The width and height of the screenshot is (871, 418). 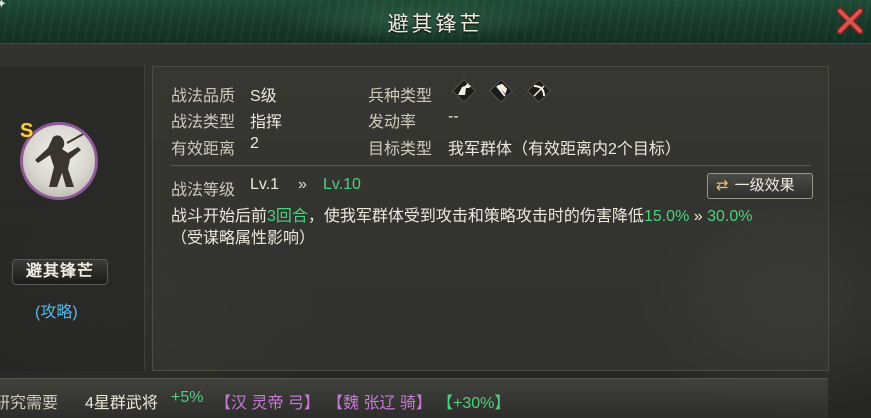 What do you see at coordinates (722, 185) in the screenshot?
I see `swap-arrows-icon: ⇄` at bounding box center [722, 185].